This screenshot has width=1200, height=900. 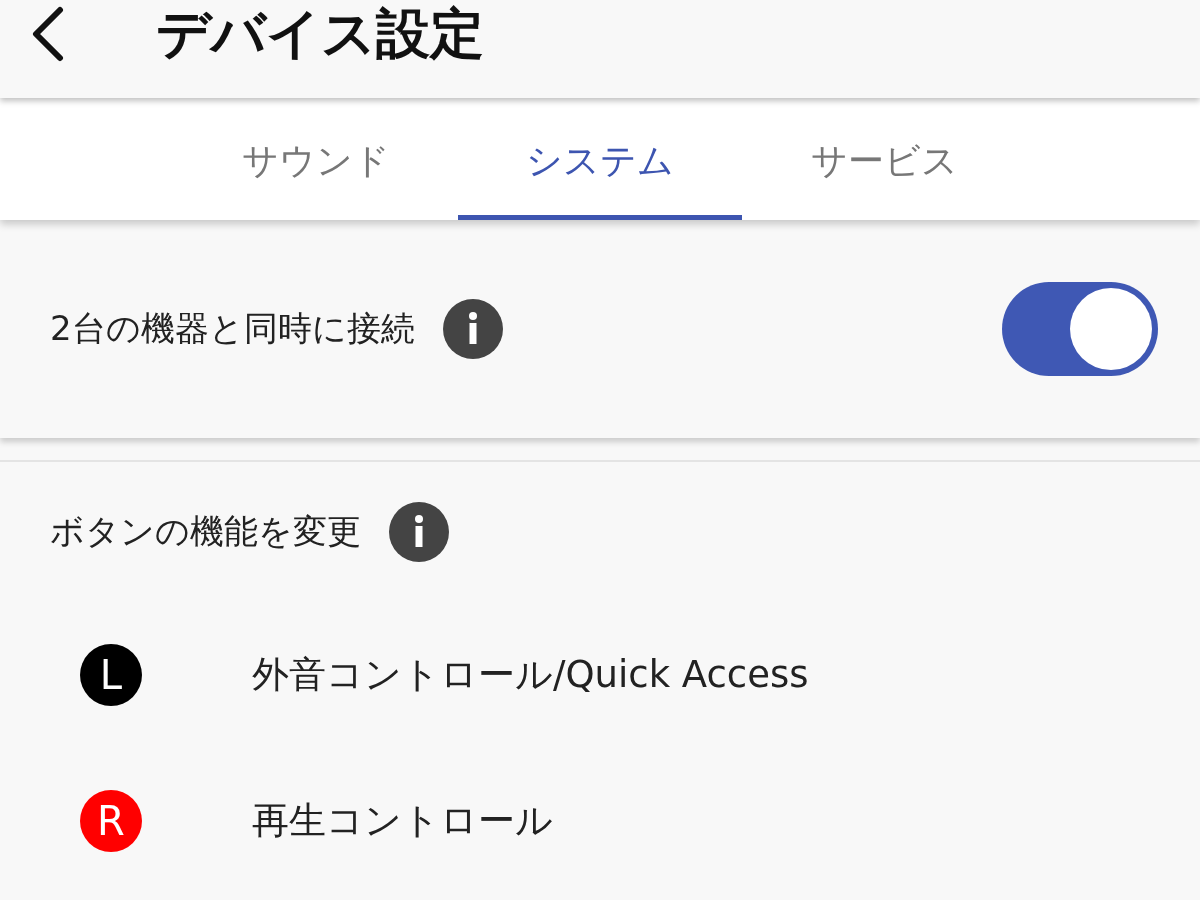 What do you see at coordinates (402, 821) in the screenshot?
I see `list-item: 再生コントロール` at bounding box center [402, 821].